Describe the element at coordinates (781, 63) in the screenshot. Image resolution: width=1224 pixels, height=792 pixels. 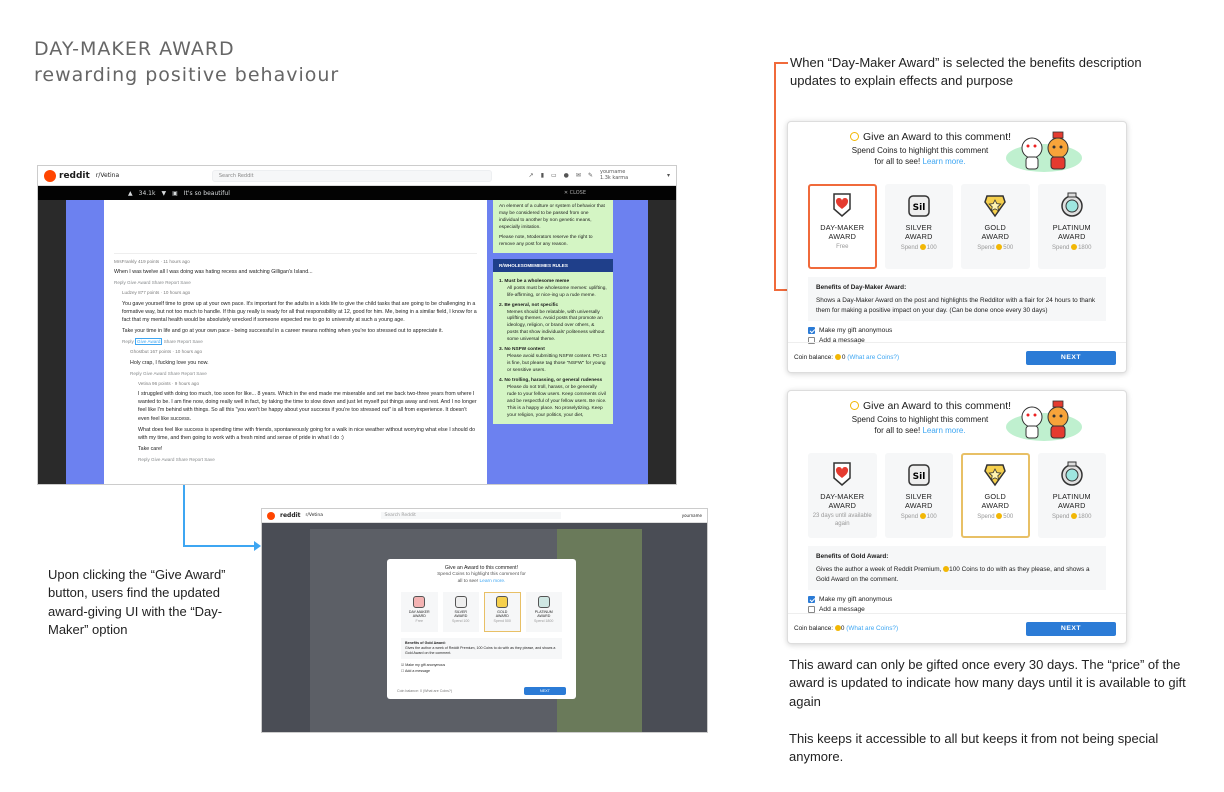
I see `connector-line` at that location.